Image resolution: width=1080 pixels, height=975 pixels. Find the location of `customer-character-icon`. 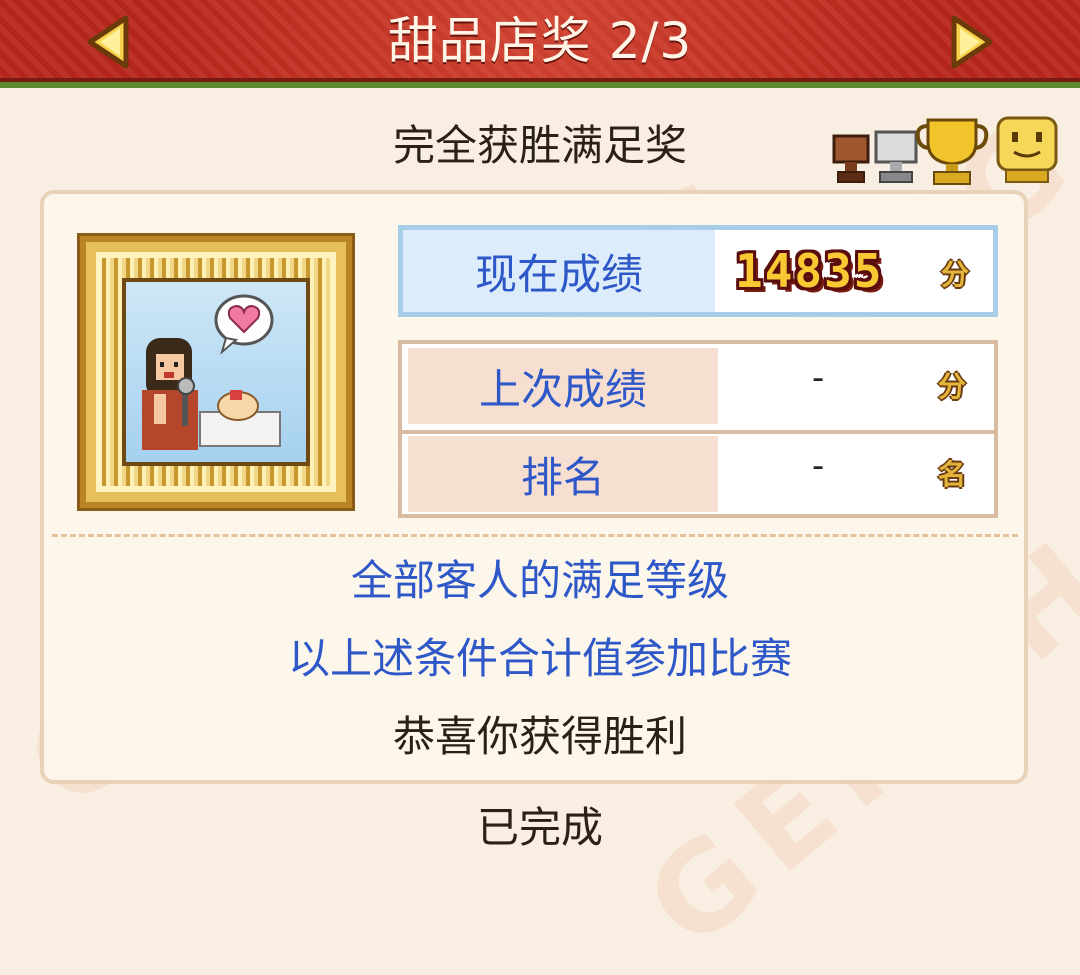

customer-character-icon is located at coordinates (170, 394).